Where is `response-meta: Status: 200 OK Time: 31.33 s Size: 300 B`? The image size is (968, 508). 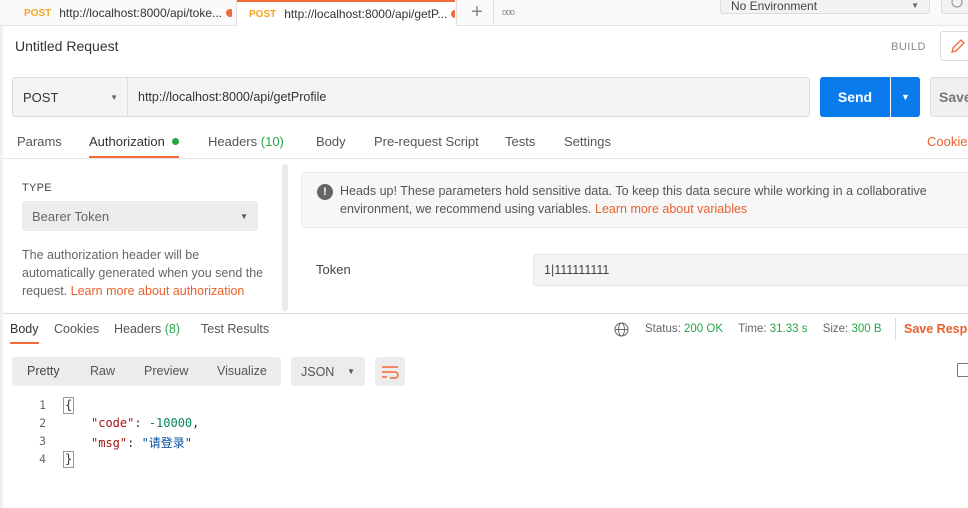 response-meta: Status: 200 OK Time: 31.33 s Size: 300 B is located at coordinates (763, 329).